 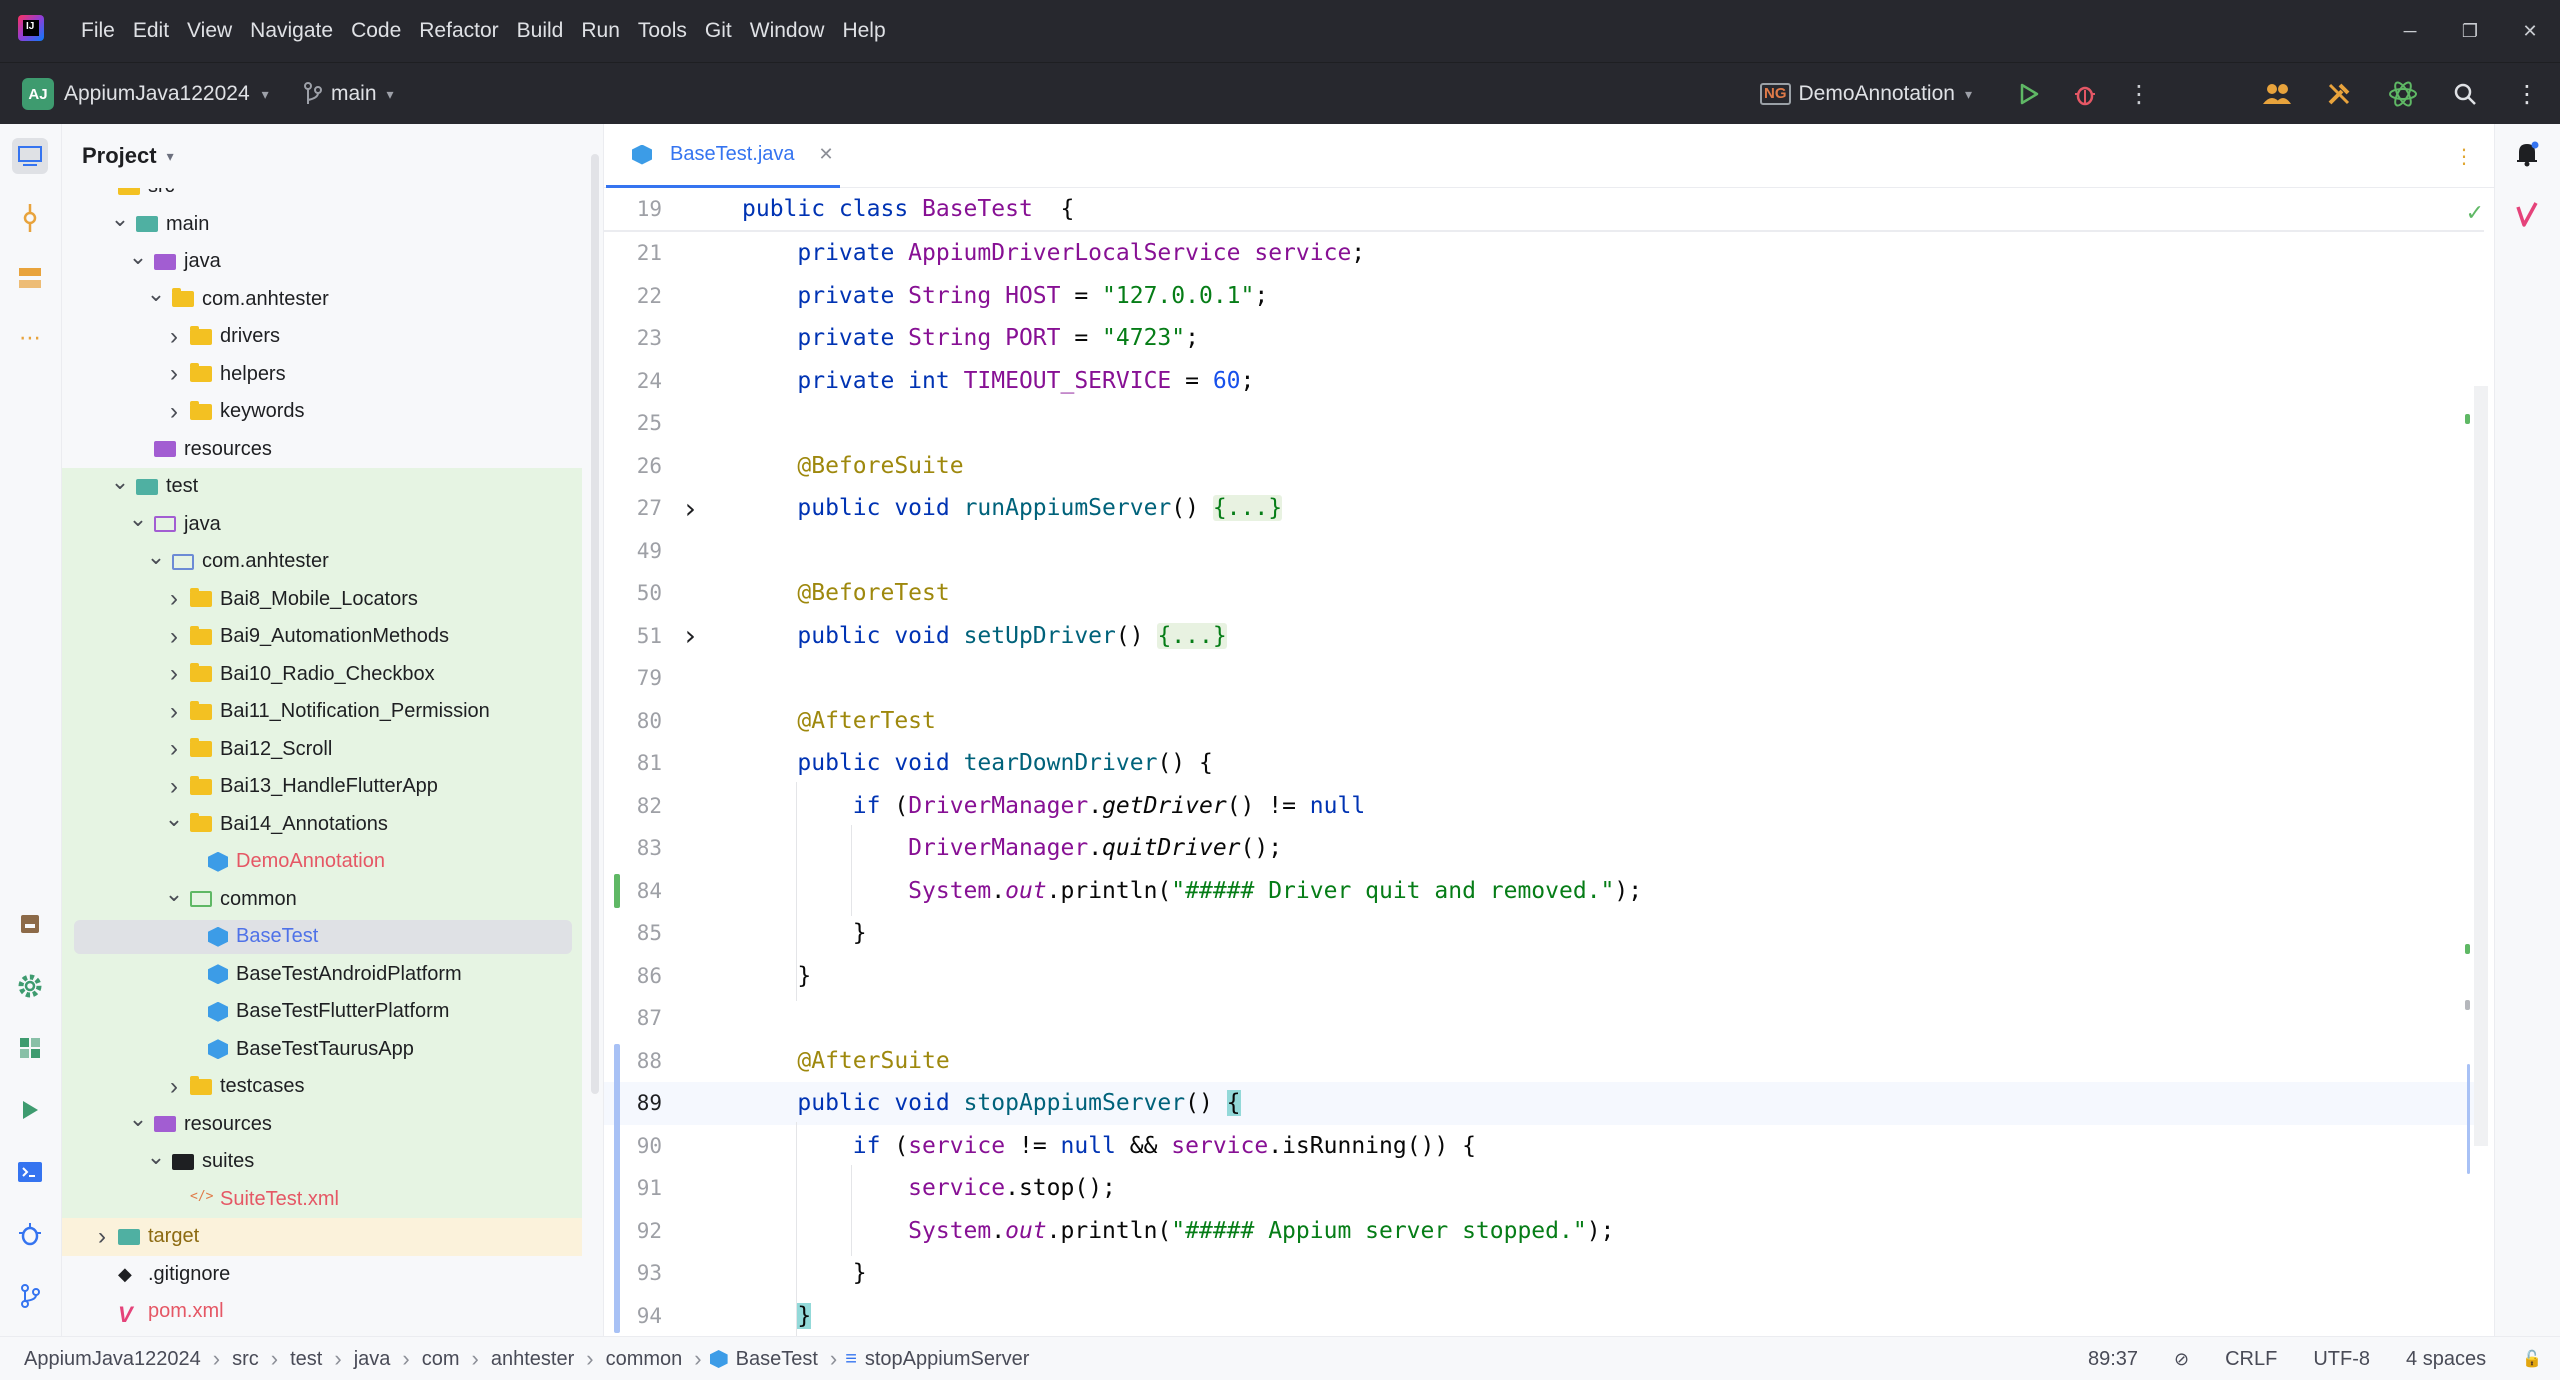 I want to click on tab-options-icon: ⋮, so click(x=2464, y=156).